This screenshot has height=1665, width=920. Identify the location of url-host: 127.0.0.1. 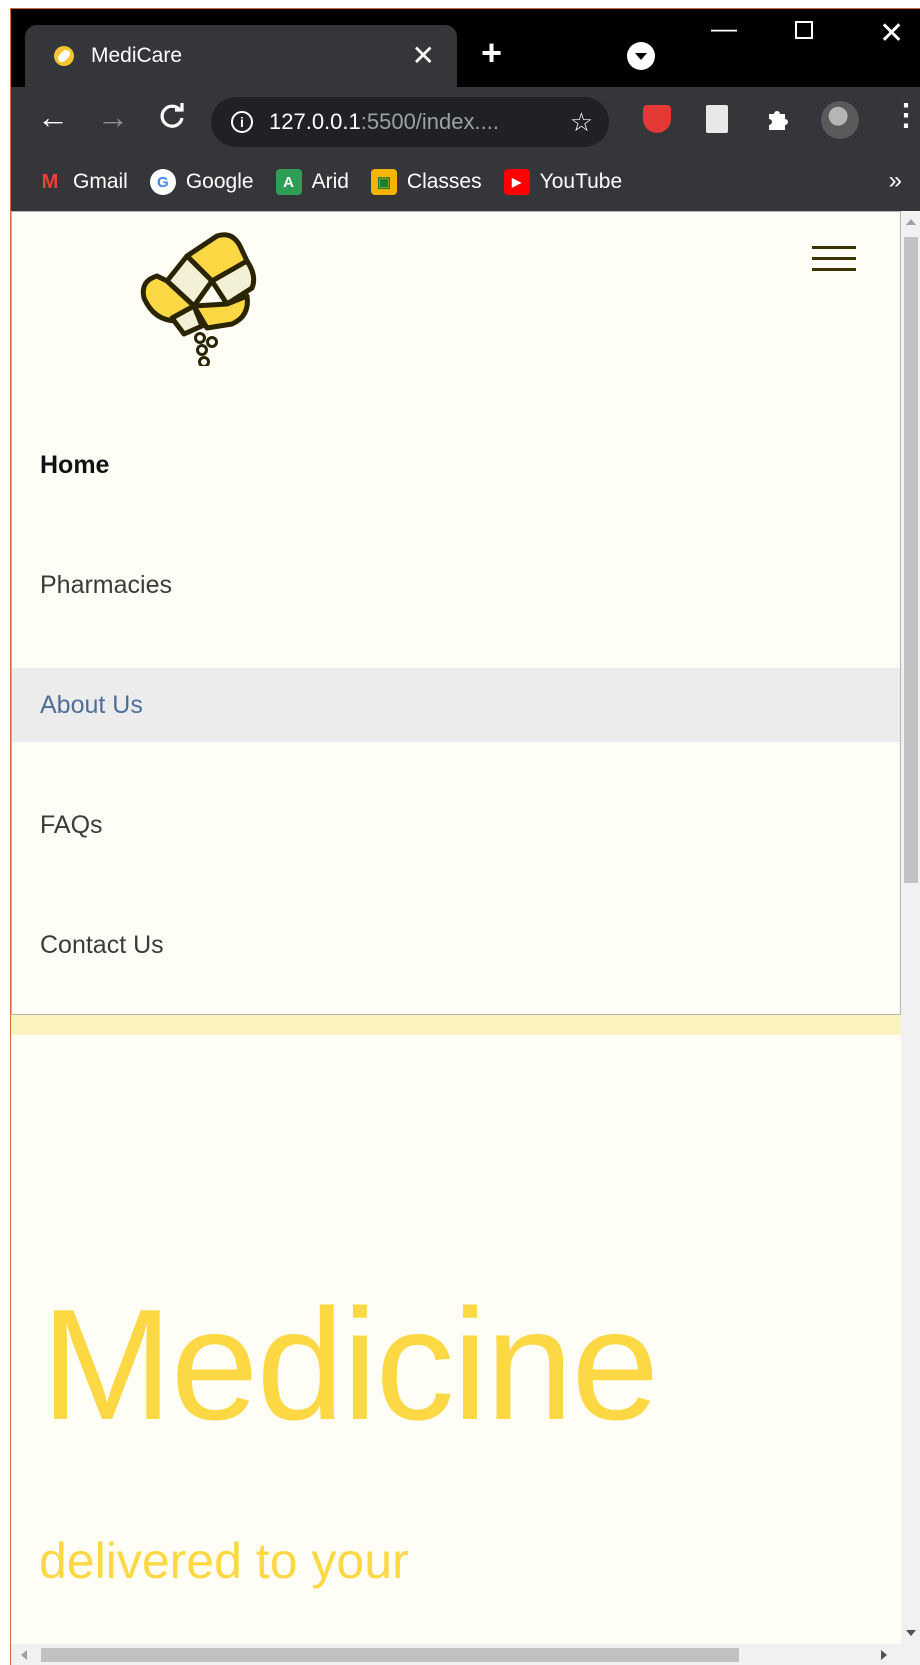
(315, 121).